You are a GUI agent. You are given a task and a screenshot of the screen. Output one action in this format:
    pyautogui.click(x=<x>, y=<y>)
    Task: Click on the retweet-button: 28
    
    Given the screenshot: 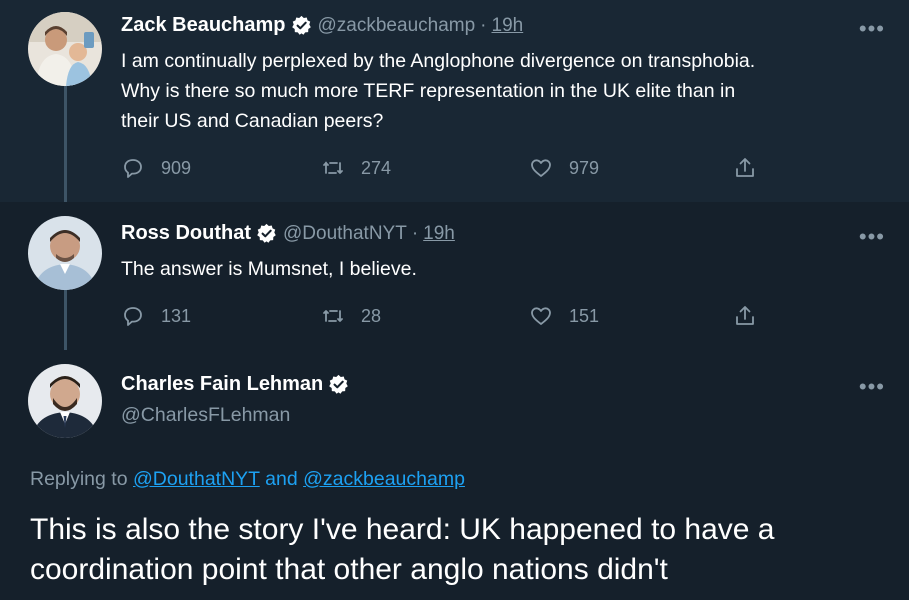 What is the action you would take?
    pyautogui.click(x=351, y=316)
    